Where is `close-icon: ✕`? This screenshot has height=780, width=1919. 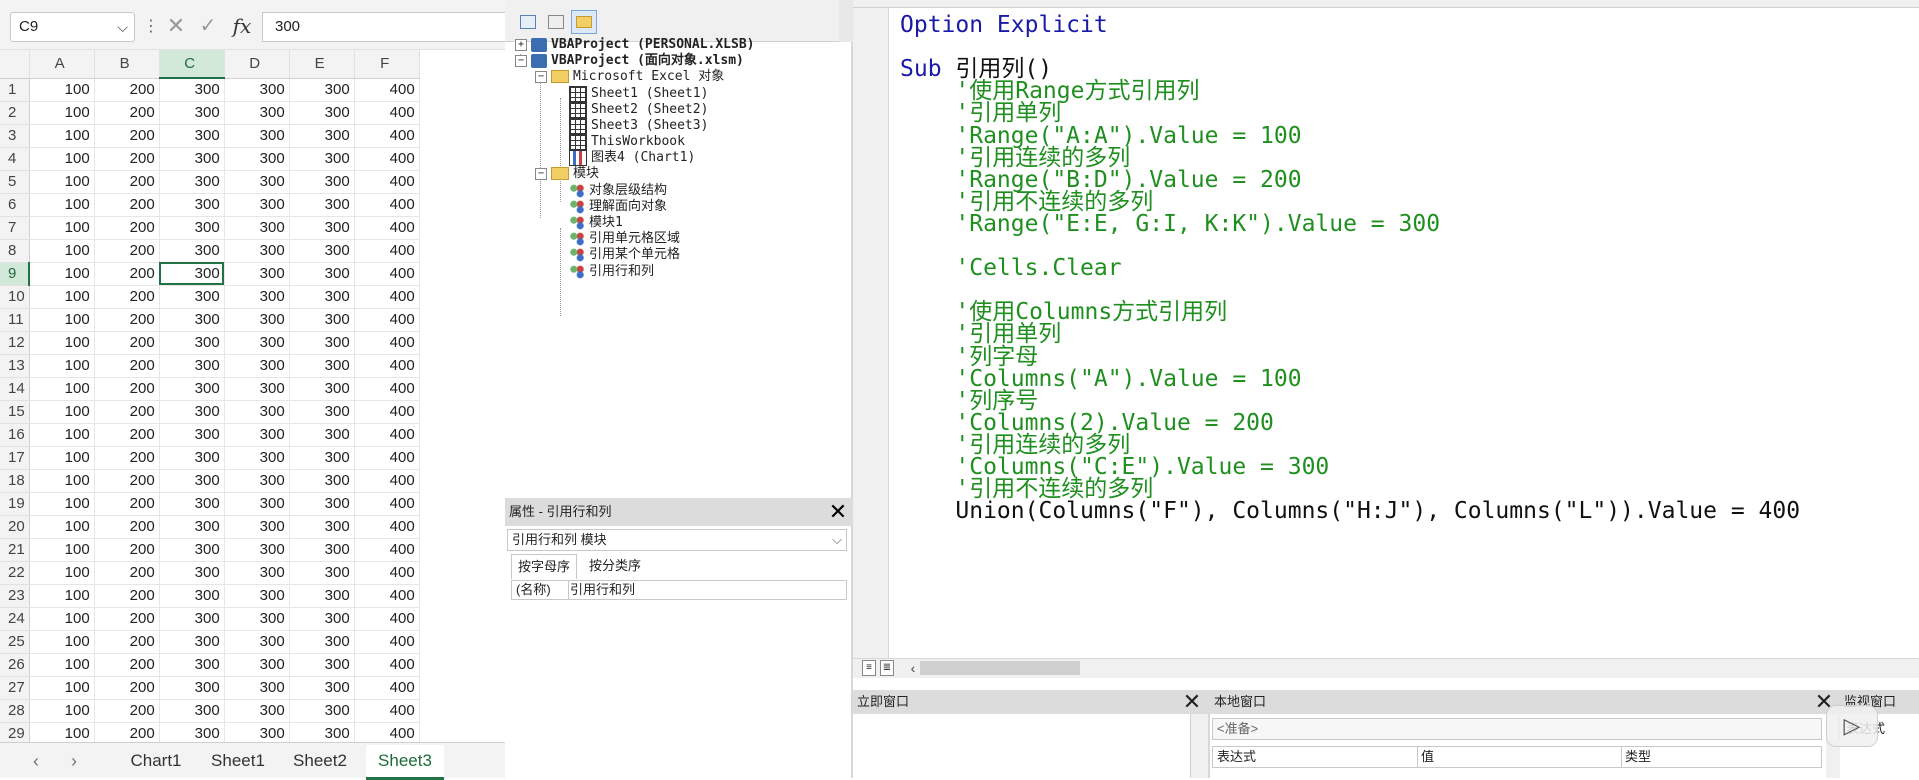
close-icon: ✕ is located at coordinates (838, 512).